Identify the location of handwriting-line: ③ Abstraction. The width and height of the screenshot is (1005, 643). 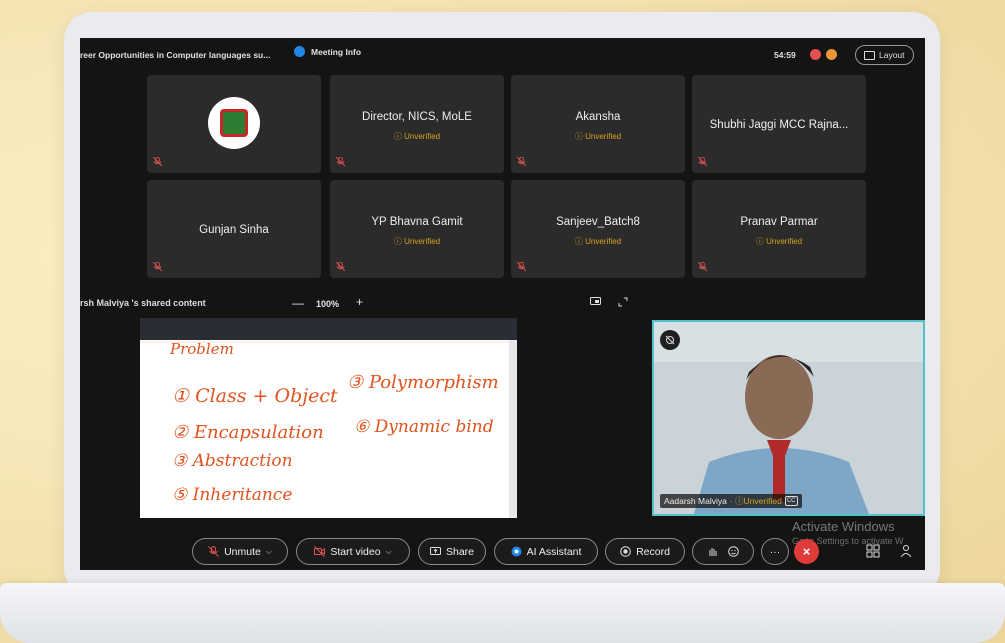
(232, 461).